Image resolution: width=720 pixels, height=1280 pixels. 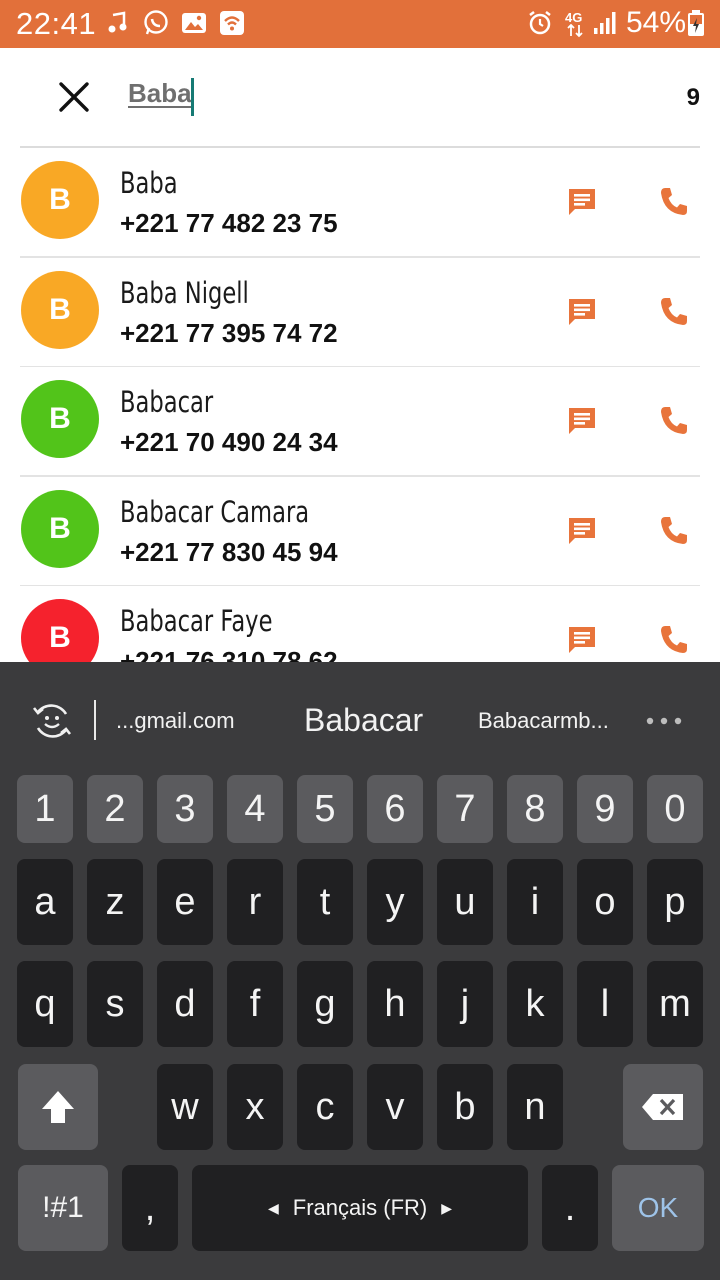 What do you see at coordinates (192, 97) in the screenshot?
I see `text-cursor` at bounding box center [192, 97].